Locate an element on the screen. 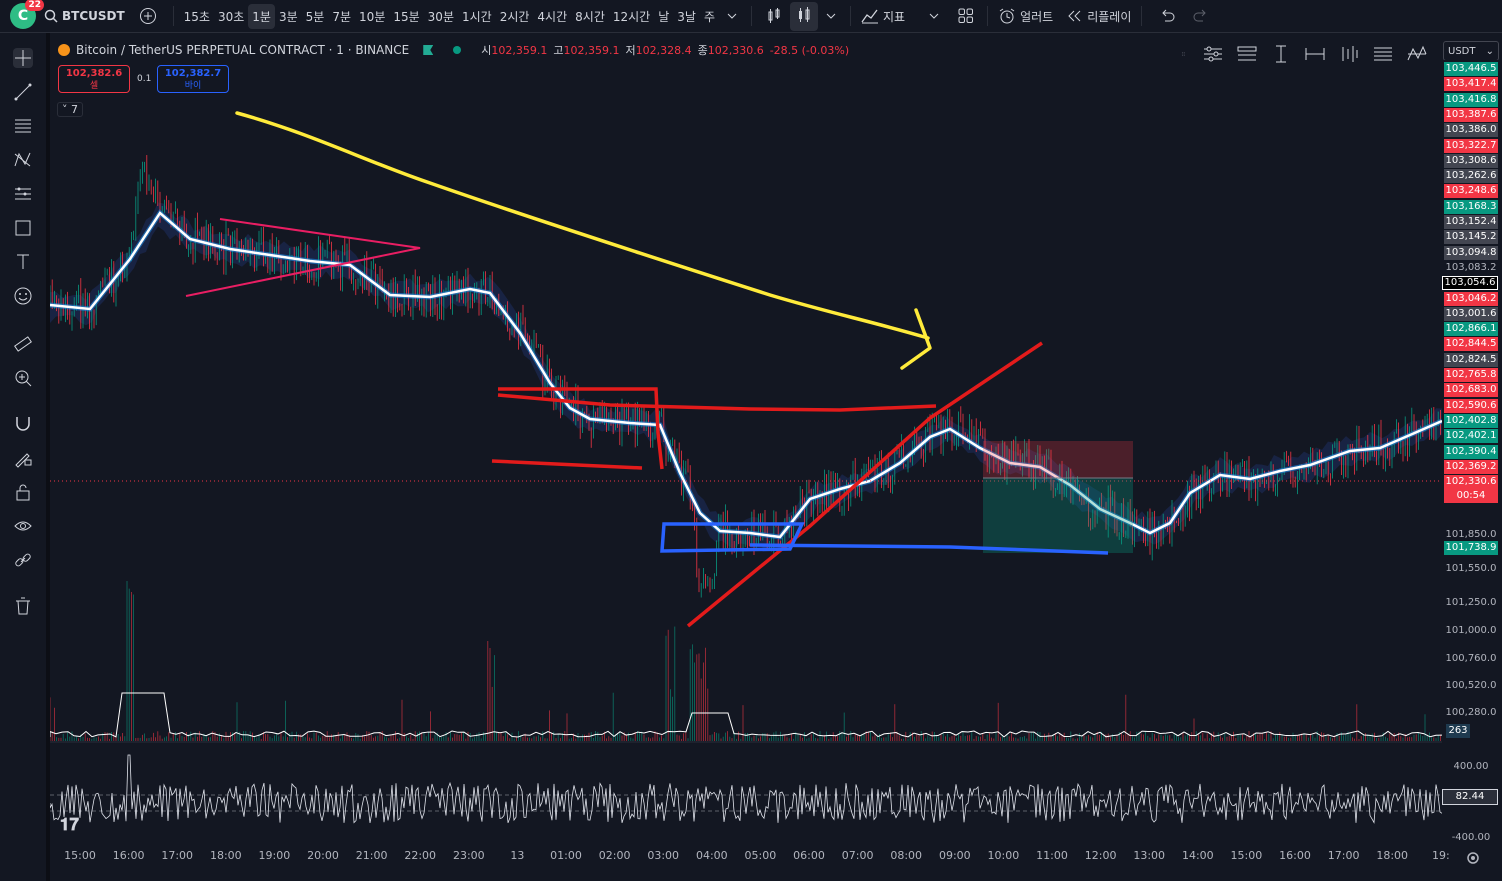 Image resolution: width=1502 pixels, height=881 pixels. time-label: 21:00 is located at coordinates (371, 855).